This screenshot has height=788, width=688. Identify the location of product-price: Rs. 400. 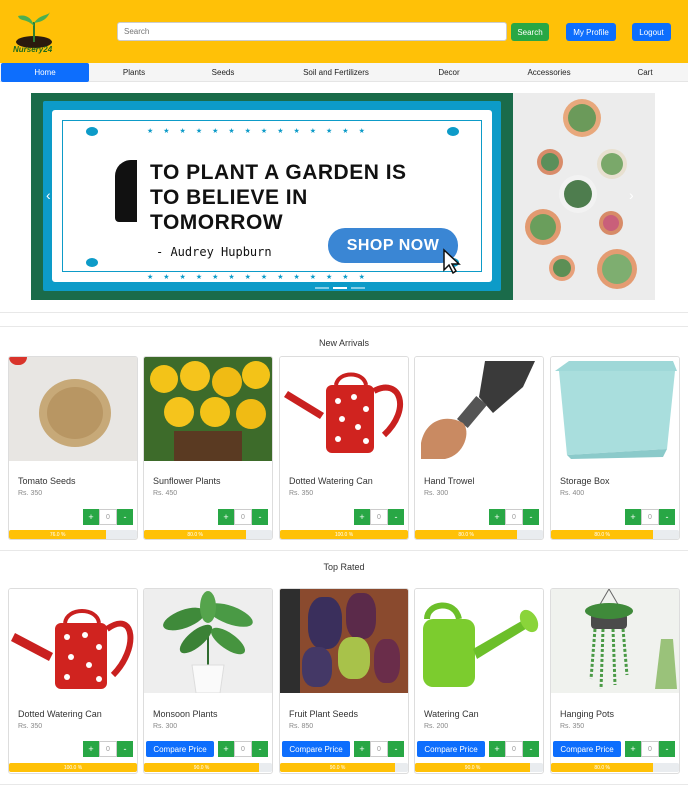
(572, 493).